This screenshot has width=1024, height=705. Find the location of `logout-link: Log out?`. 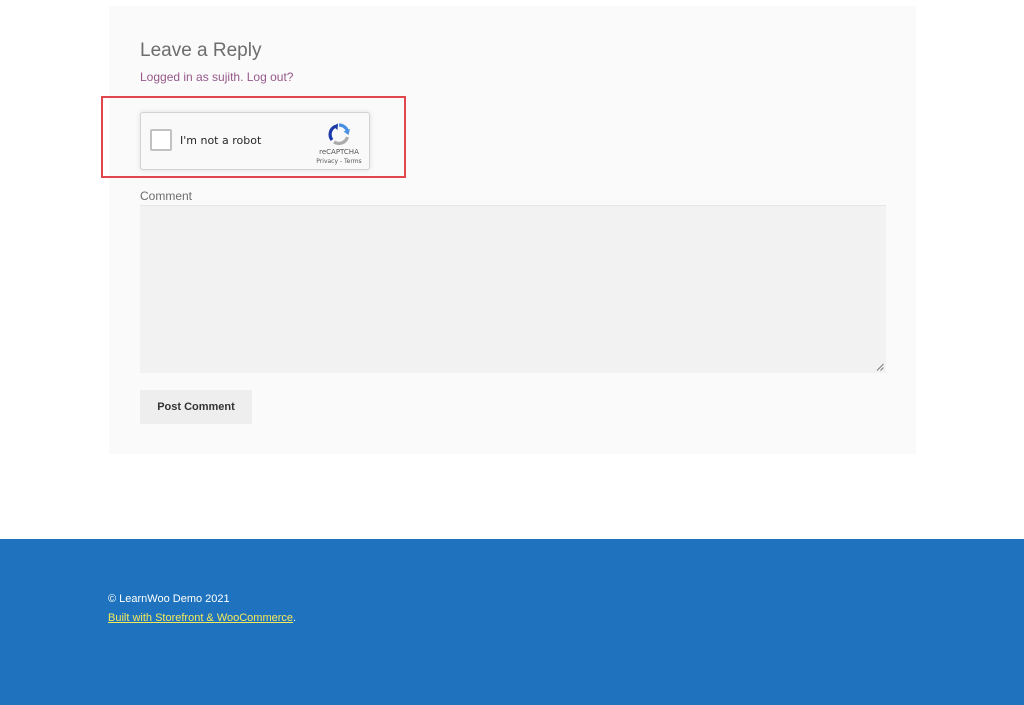

logout-link: Log out? is located at coordinates (270, 77).